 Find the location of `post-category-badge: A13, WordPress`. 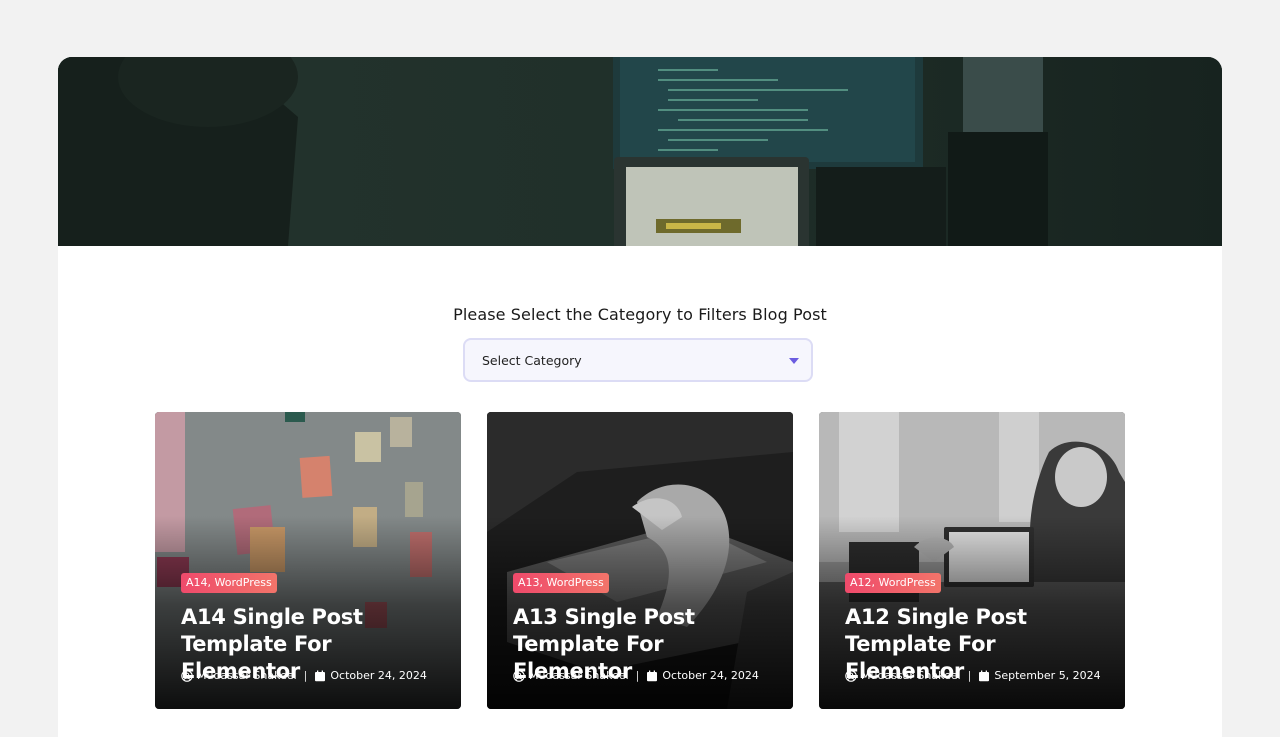

post-category-badge: A13, WordPress is located at coordinates (561, 583).